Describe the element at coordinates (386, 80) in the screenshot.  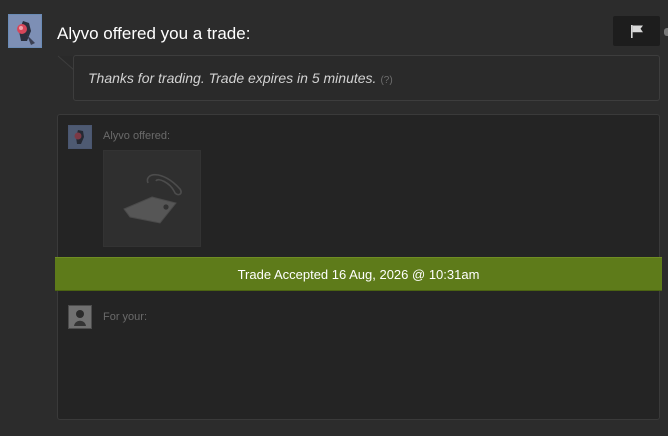
I see `help-link: (?)` at that location.